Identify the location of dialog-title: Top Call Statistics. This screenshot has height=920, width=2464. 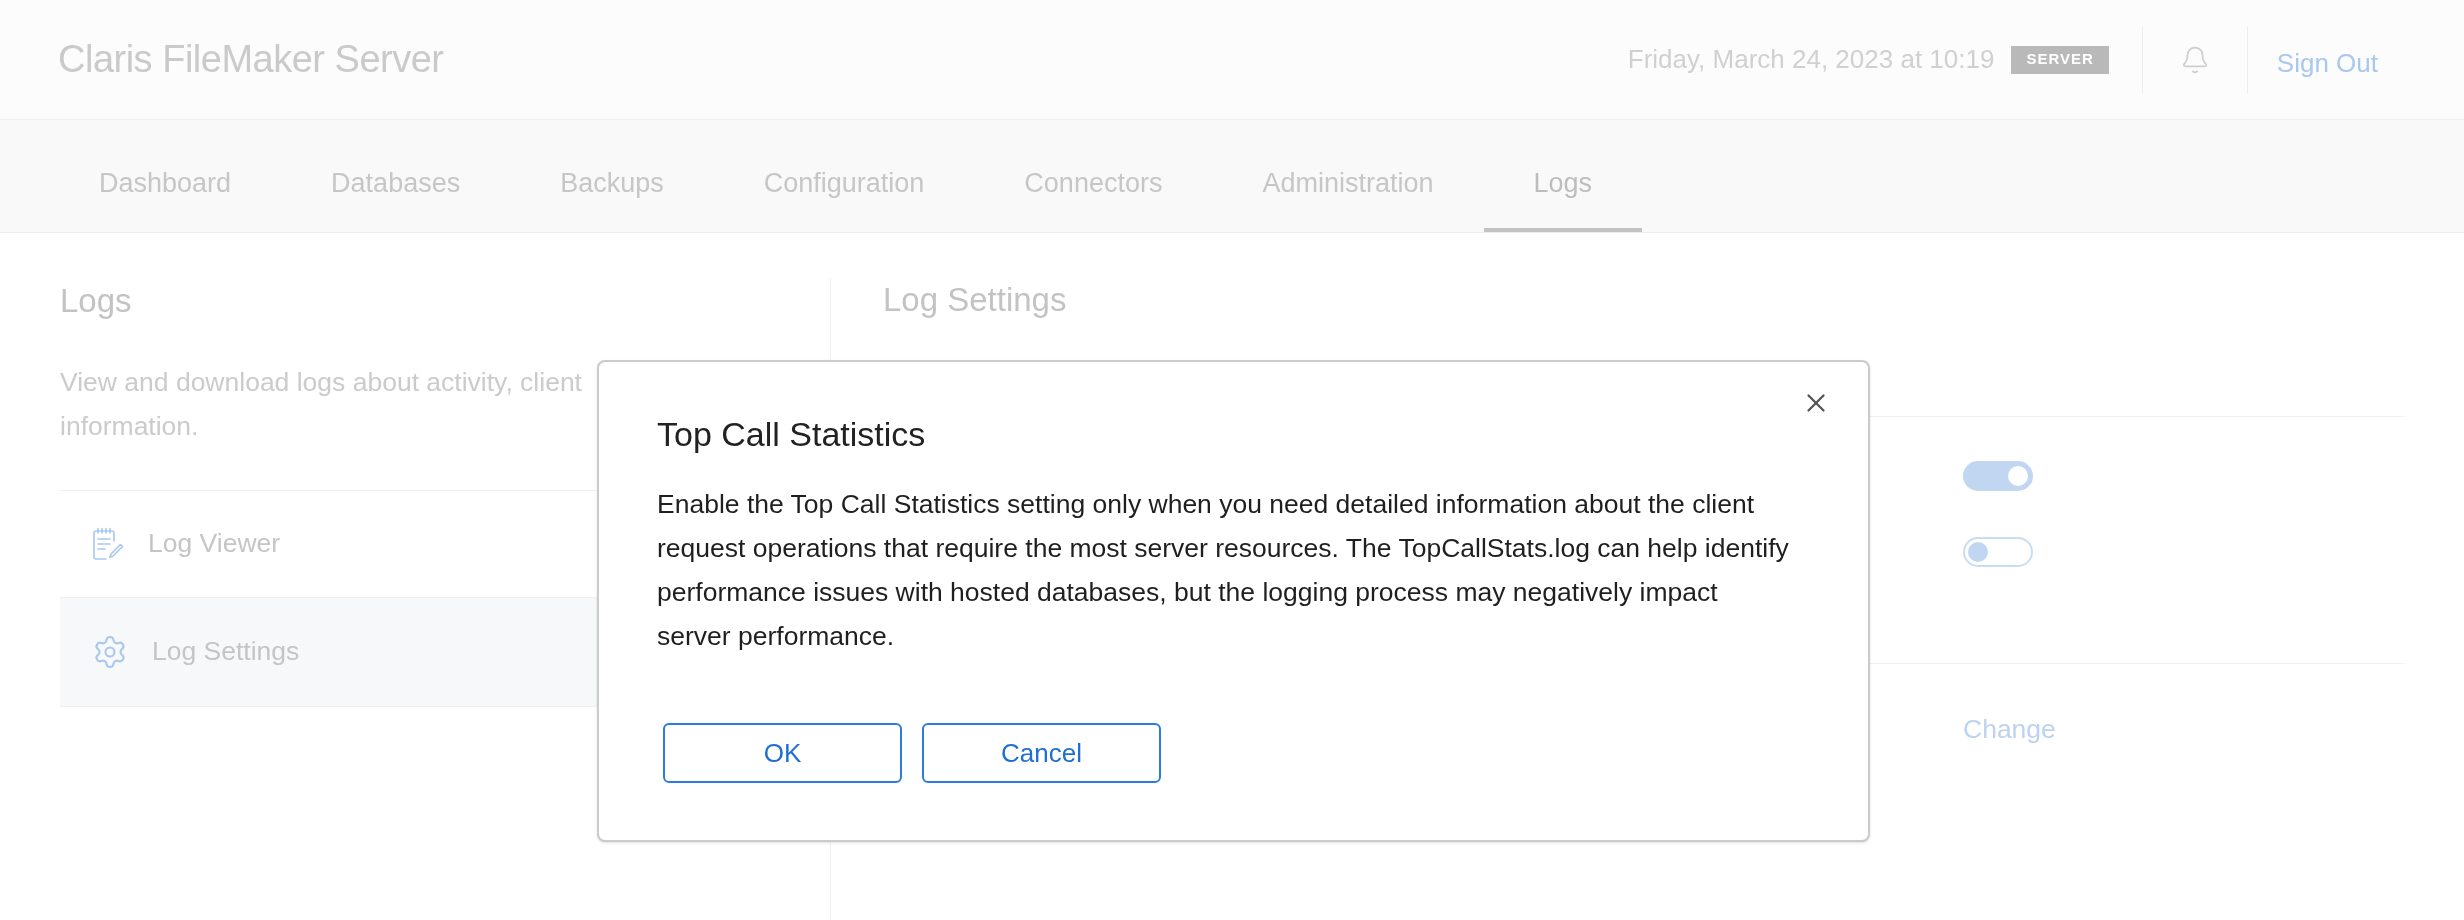
(791, 434).